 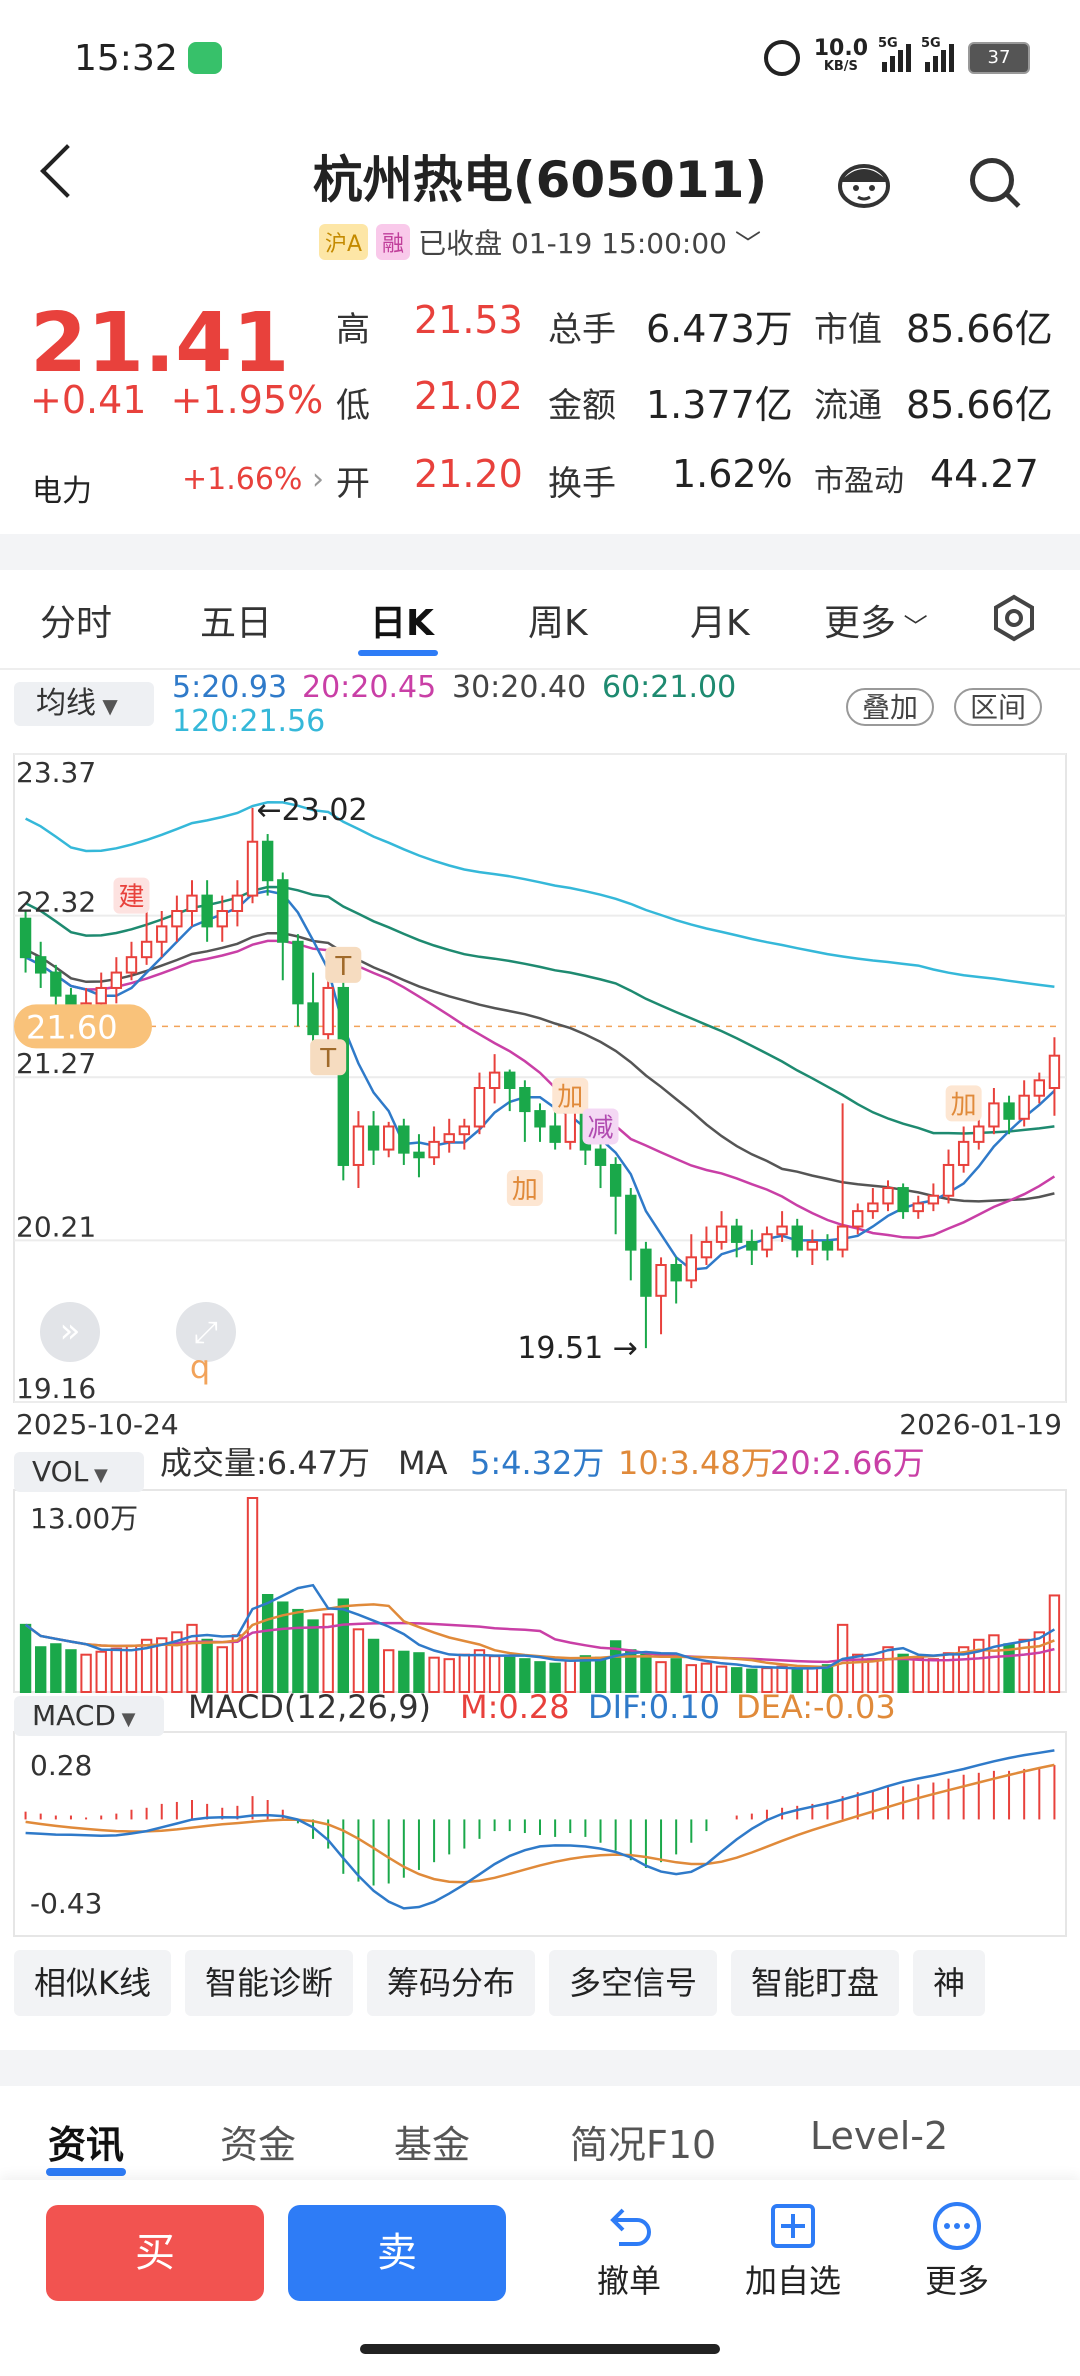 I want to click on info-tab-funds: 资金, so click(x=258, y=2141).